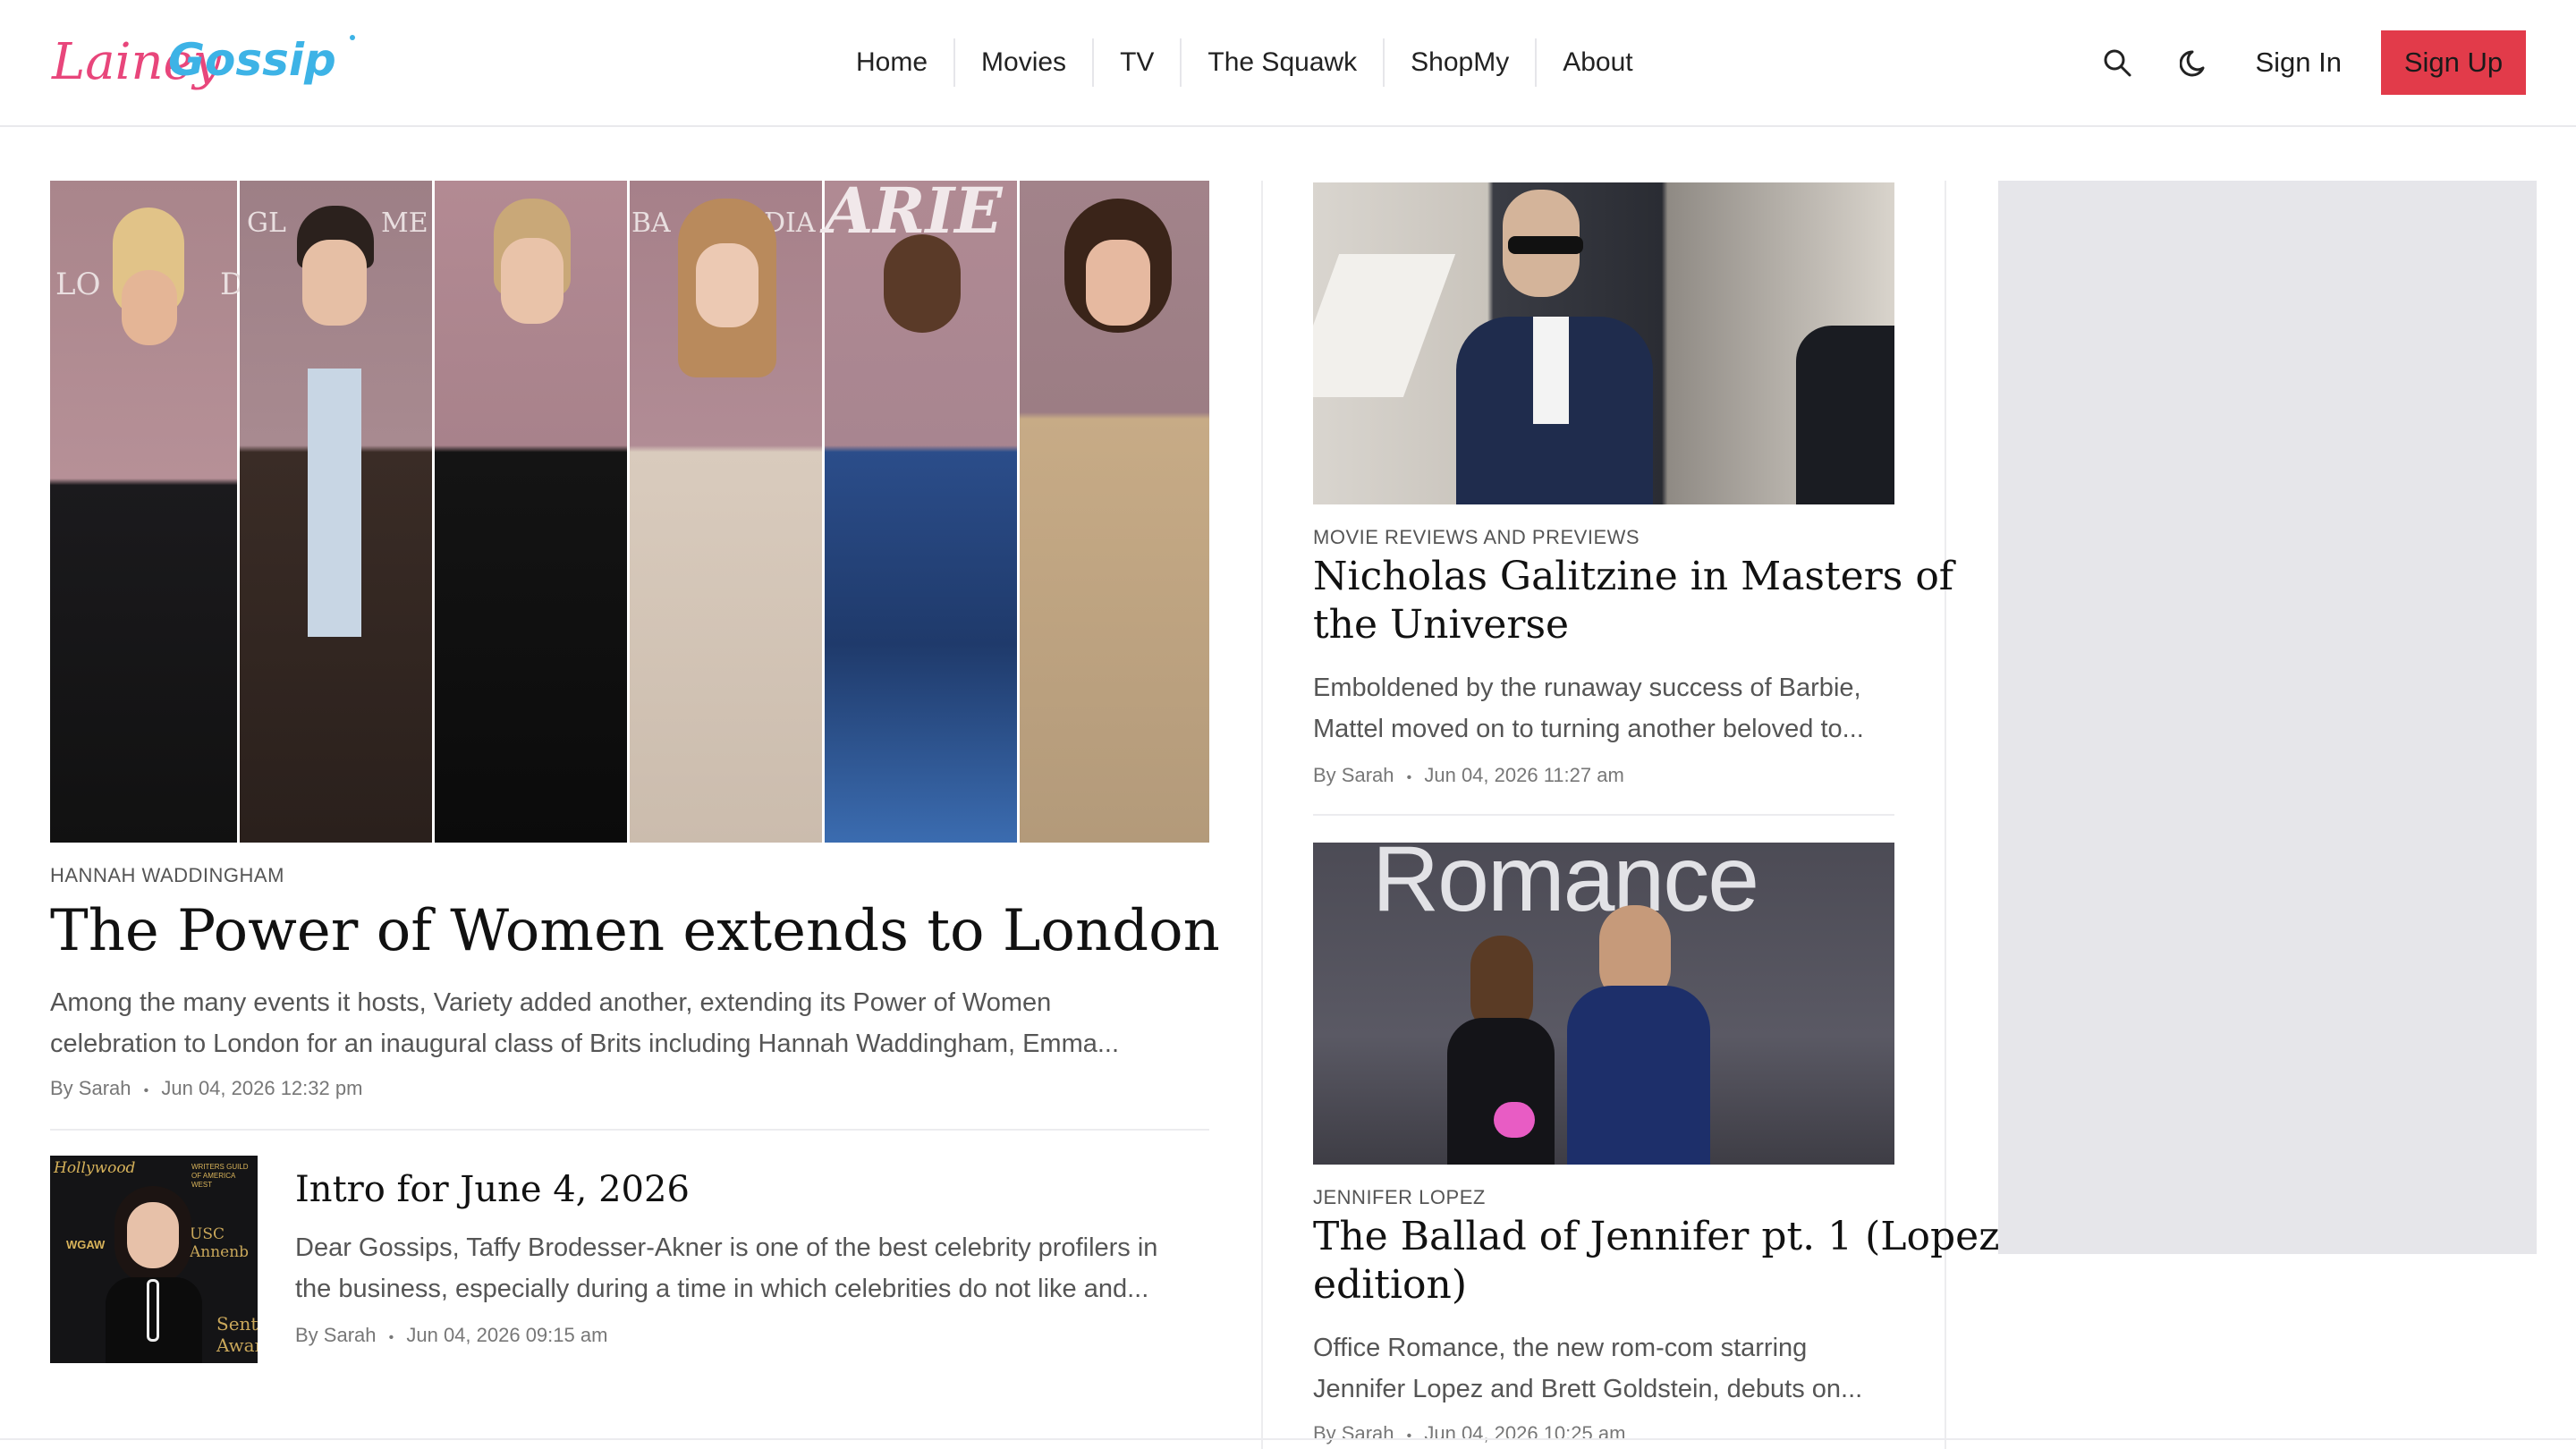 Image resolution: width=2576 pixels, height=1449 pixels. Describe the element at coordinates (1262, 815) in the screenshot. I see `column-divider` at that location.